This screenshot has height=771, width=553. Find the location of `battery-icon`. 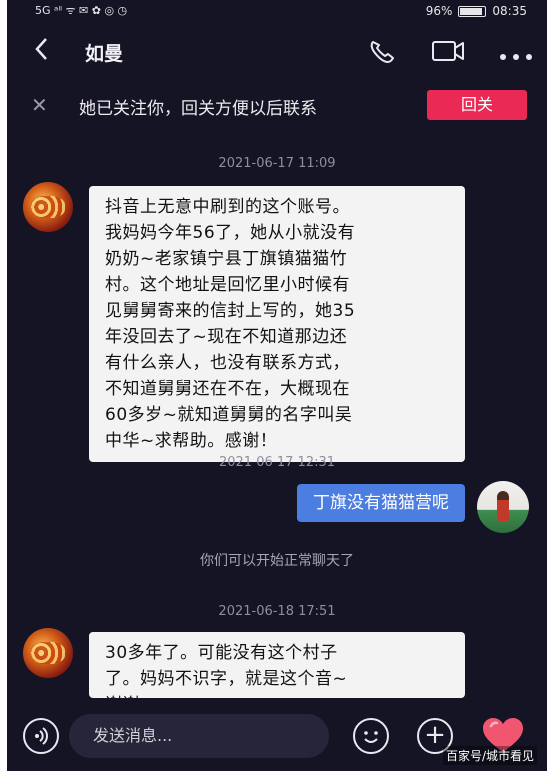

battery-icon is located at coordinates (472, 11).